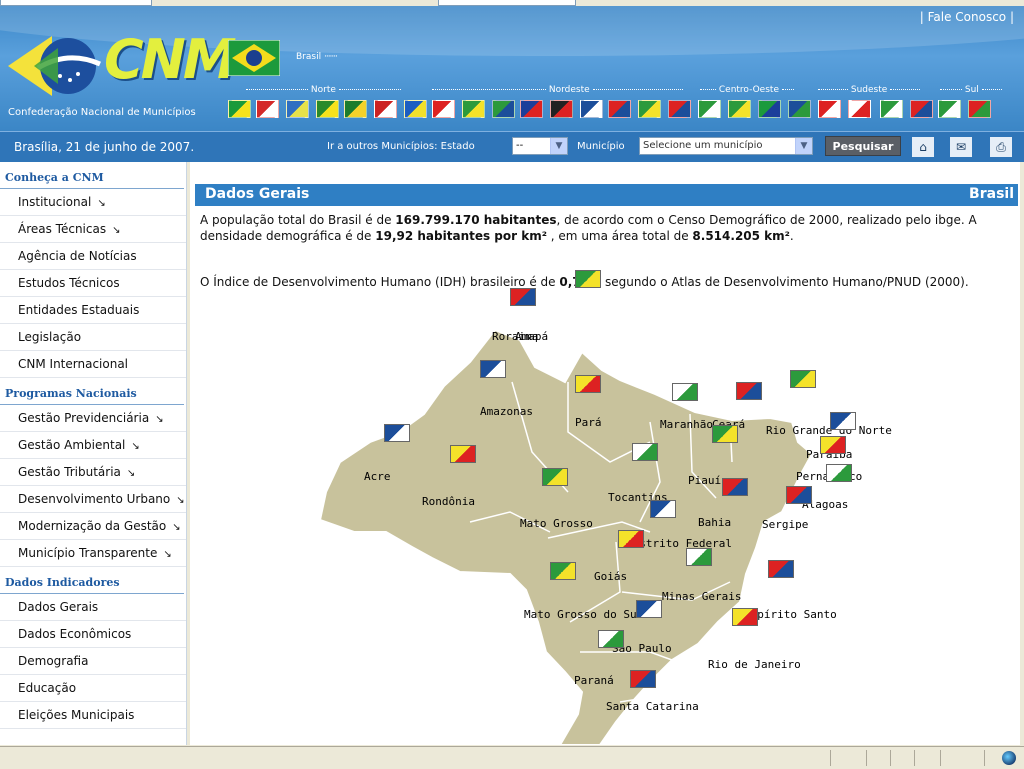 The image size is (1024, 769). Describe the element at coordinates (531, 336) in the screenshot. I see `state-label: Amapá` at that location.